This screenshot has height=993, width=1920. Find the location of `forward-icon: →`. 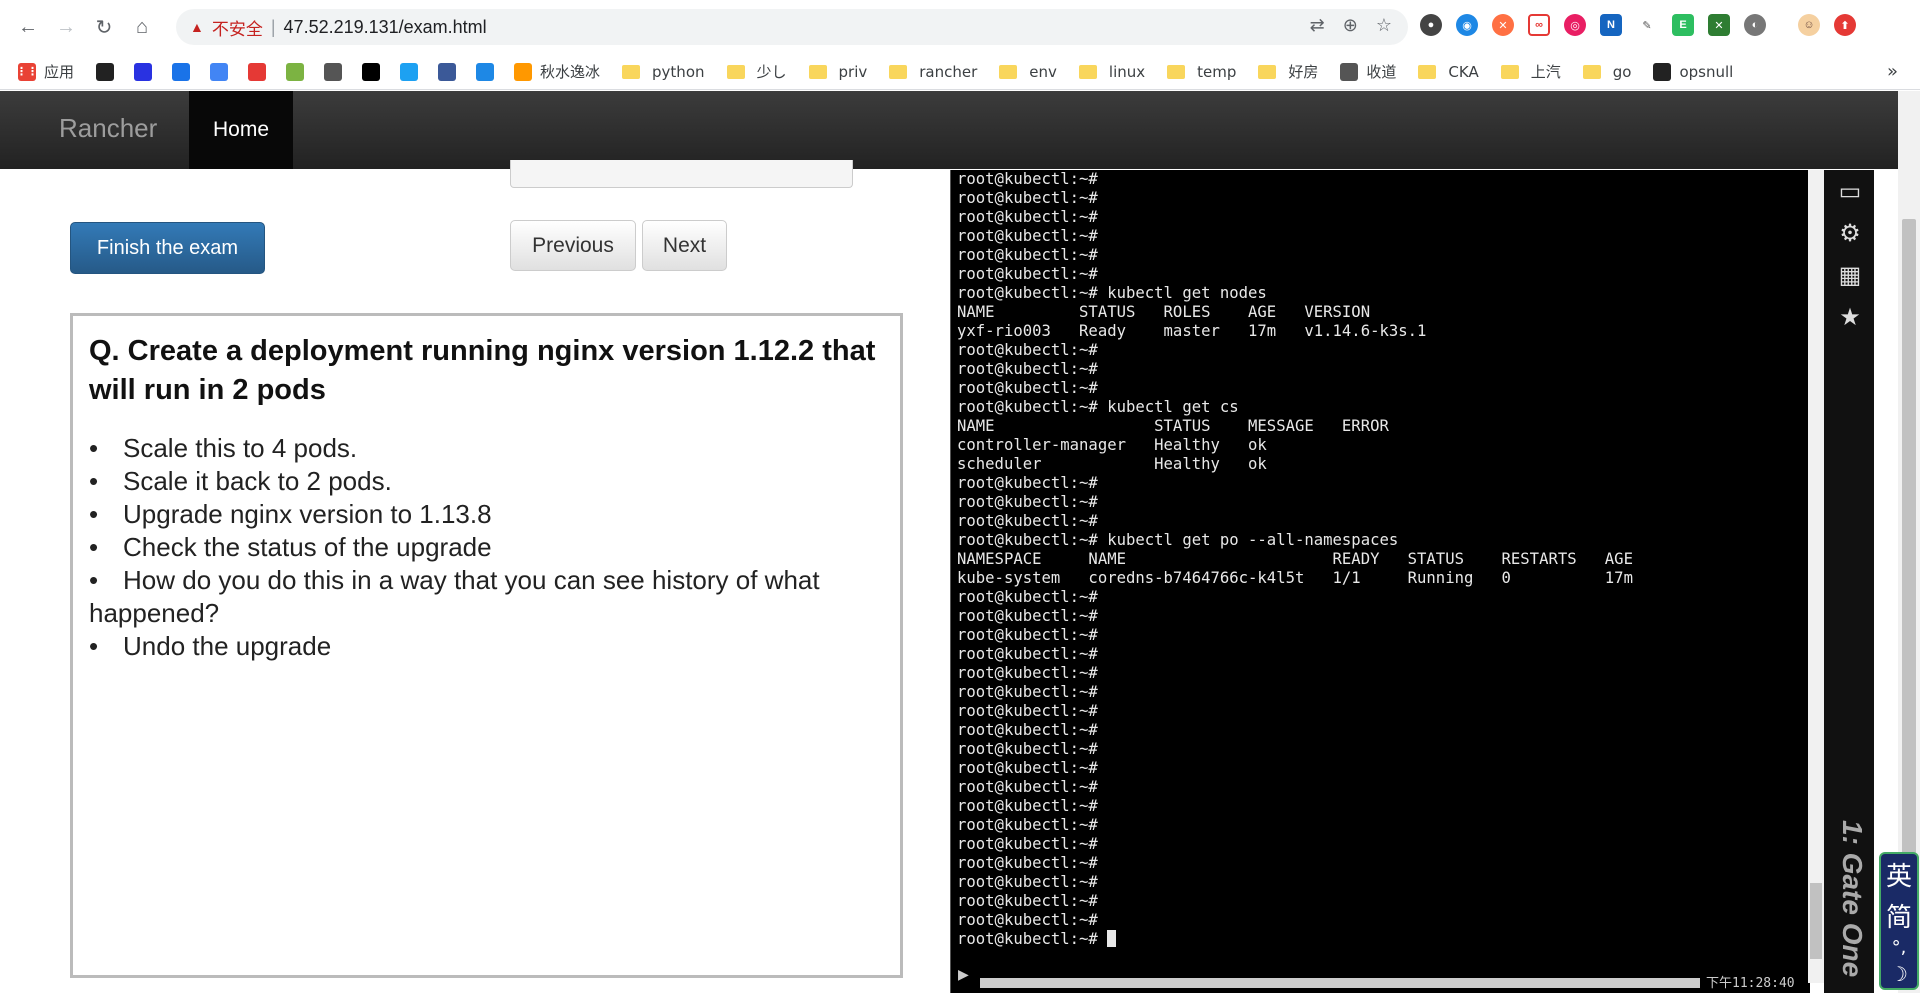

forward-icon: → is located at coordinates (66, 27).